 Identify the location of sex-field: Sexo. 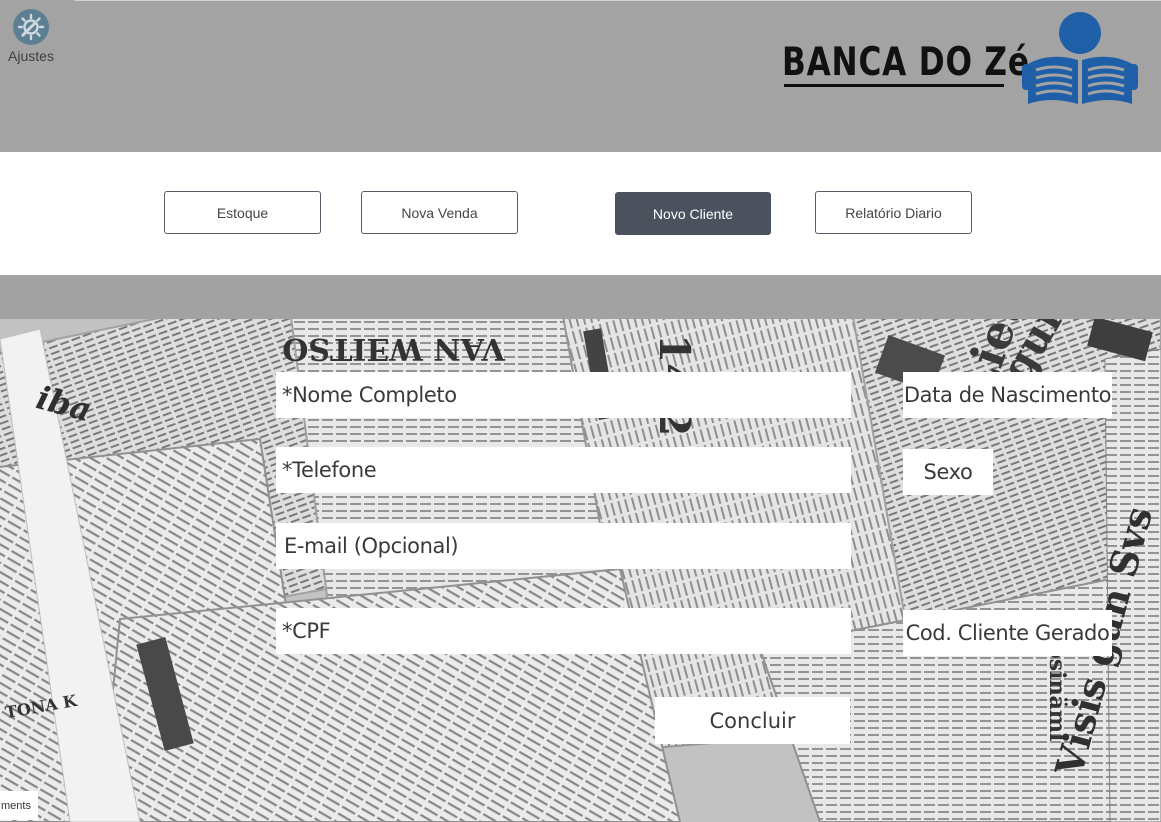
(948, 472).